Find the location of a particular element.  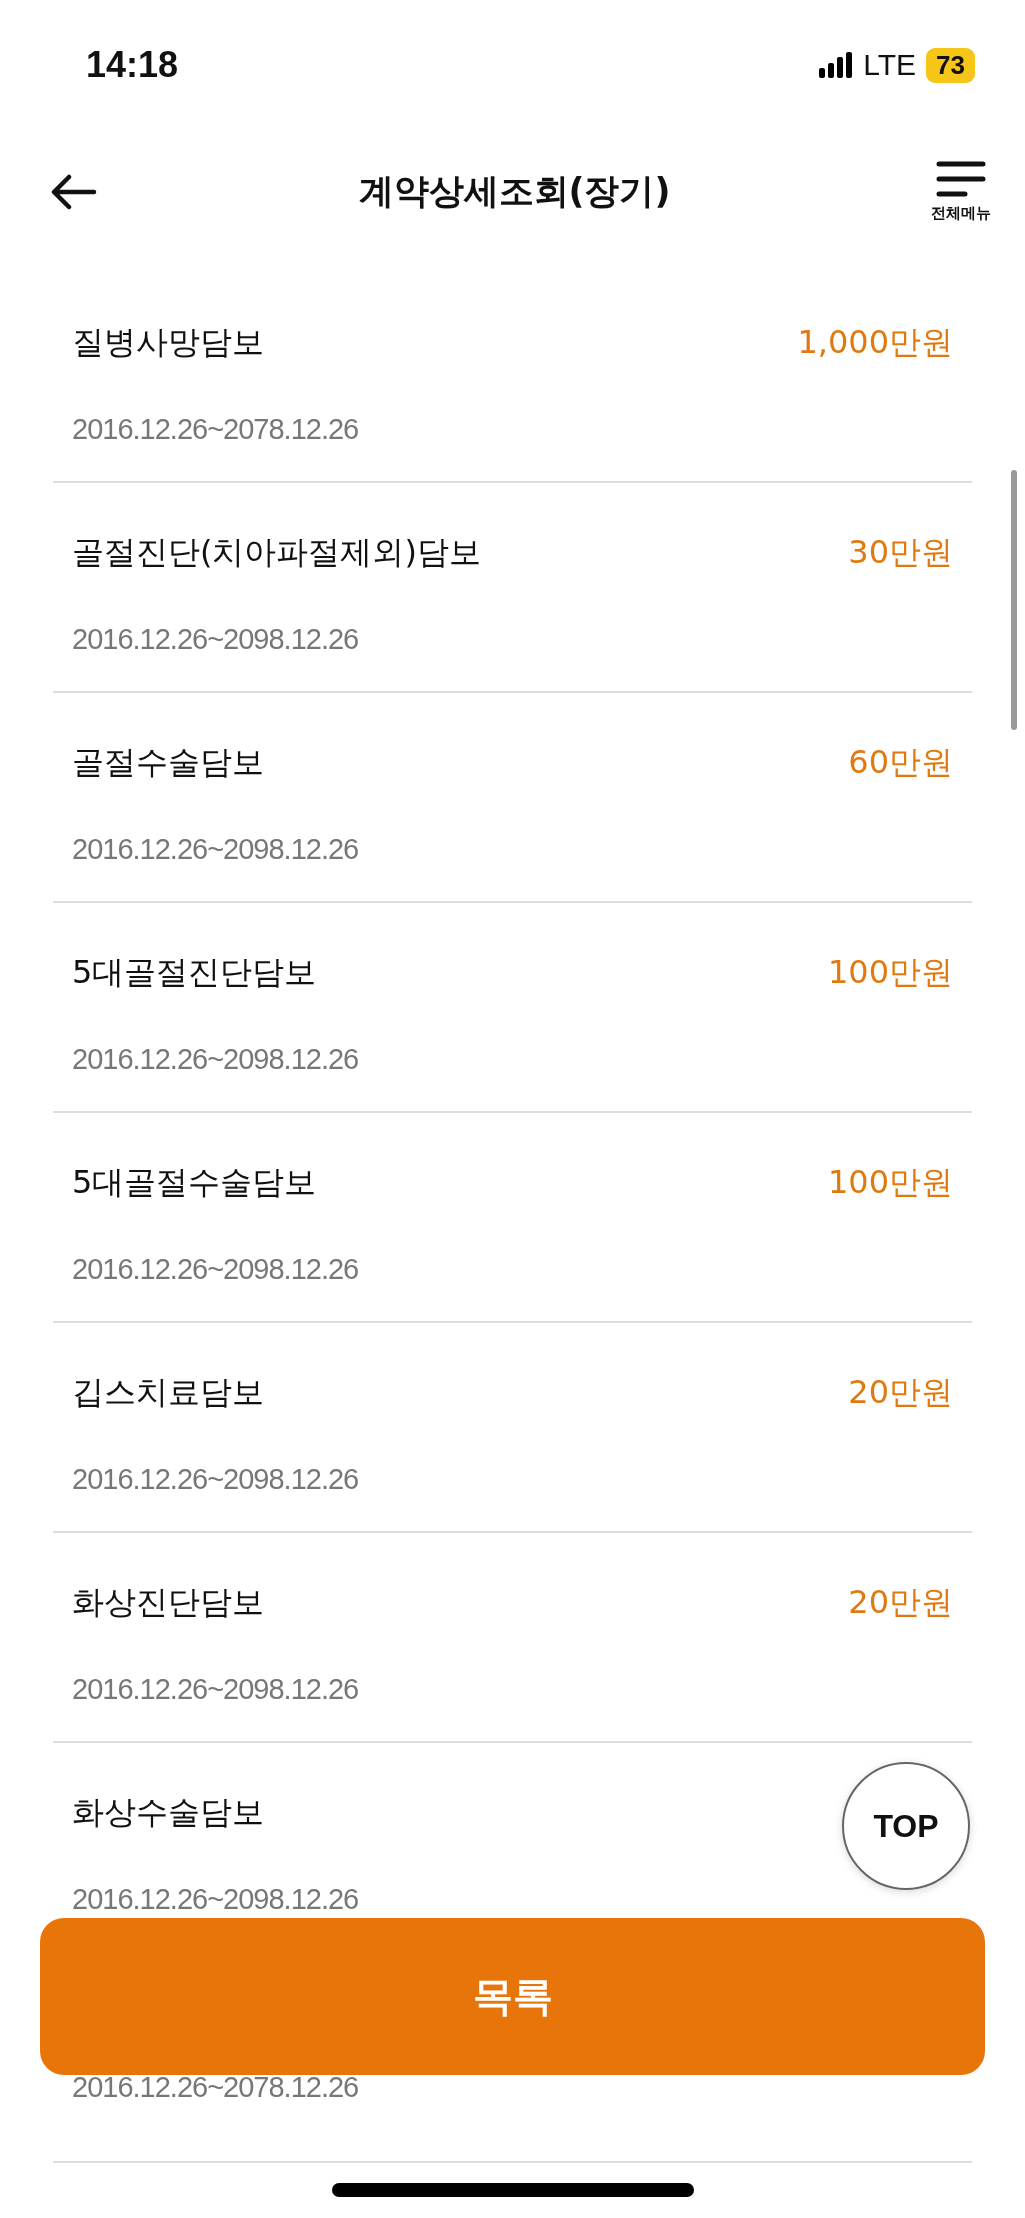

status-time: 14:18 is located at coordinates (132, 65).